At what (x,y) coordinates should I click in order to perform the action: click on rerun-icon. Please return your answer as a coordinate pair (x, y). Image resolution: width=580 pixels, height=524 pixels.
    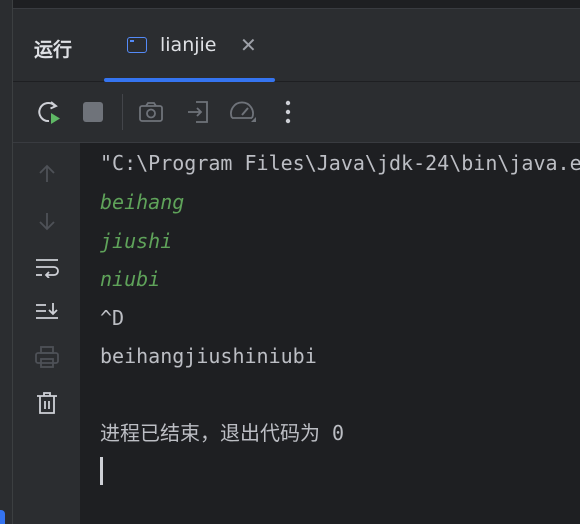
    Looking at the image, I should click on (49, 112).